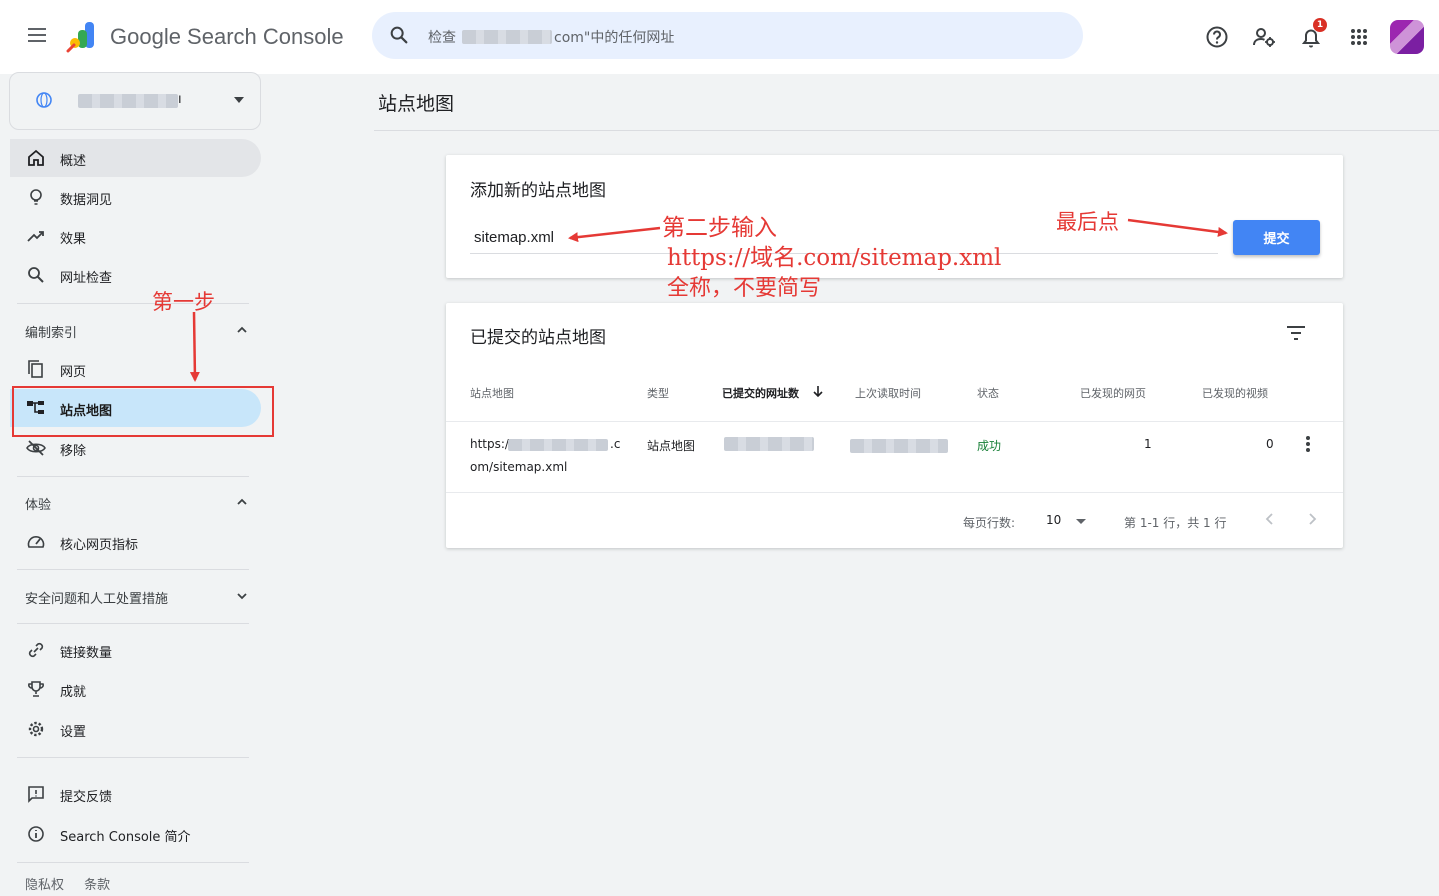 The height and width of the screenshot is (896, 1439). I want to click on info-icon, so click(36, 834).